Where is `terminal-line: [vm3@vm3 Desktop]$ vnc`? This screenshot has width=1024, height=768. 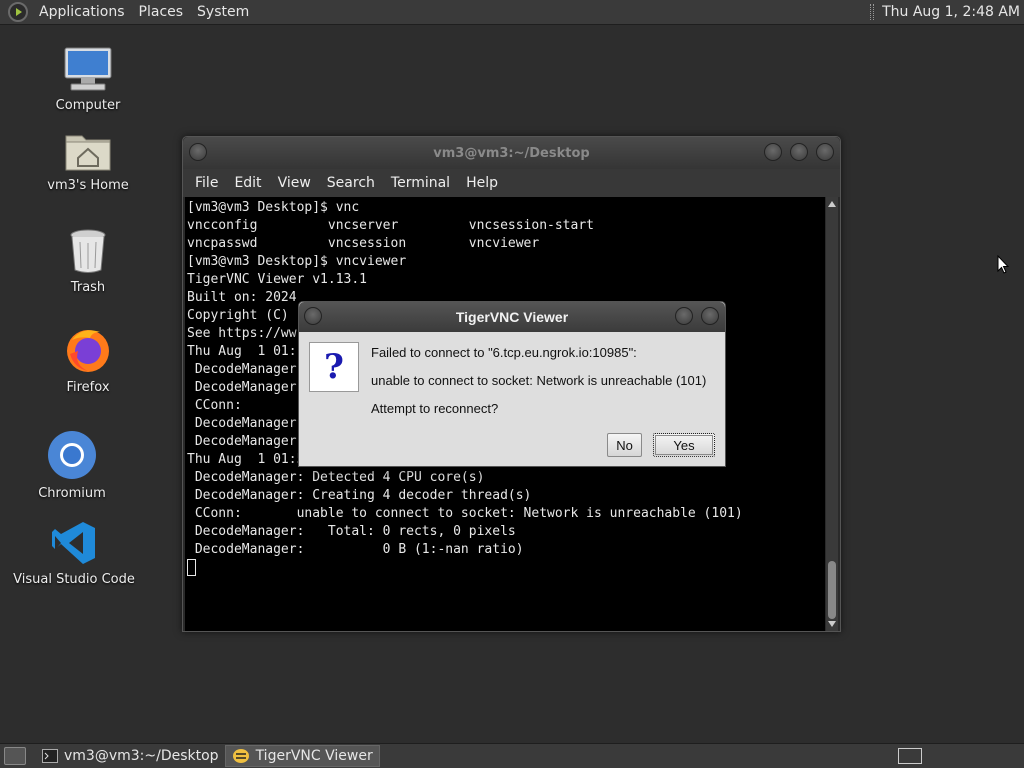
terminal-line: [vm3@vm3 Desktop]$ vnc is located at coordinates (273, 207).